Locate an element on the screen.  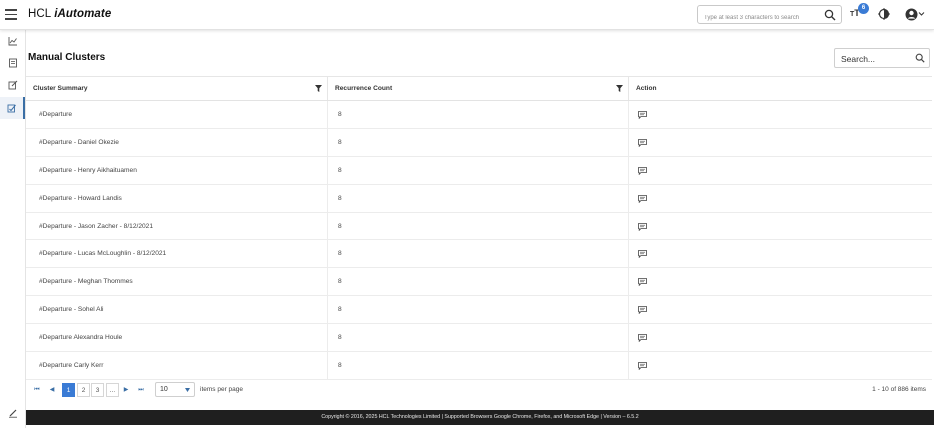
last-page-button: ⏭ is located at coordinates (141, 390).